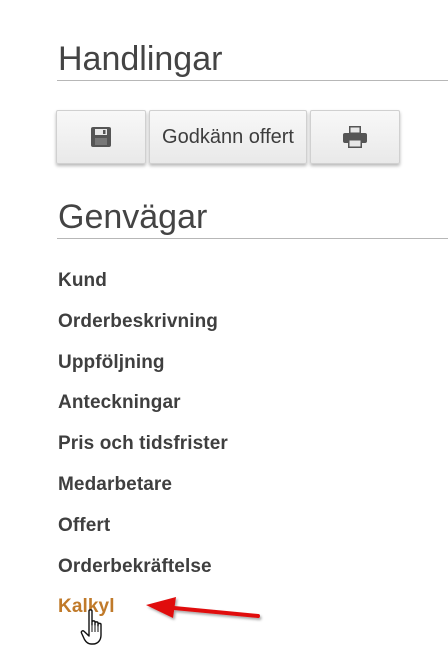 This screenshot has height=667, width=448. Describe the element at coordinates (143, 574) in the screenshot. I see `shortcut-link-orderbekraftelse: Orderbekräftelse` at that location.